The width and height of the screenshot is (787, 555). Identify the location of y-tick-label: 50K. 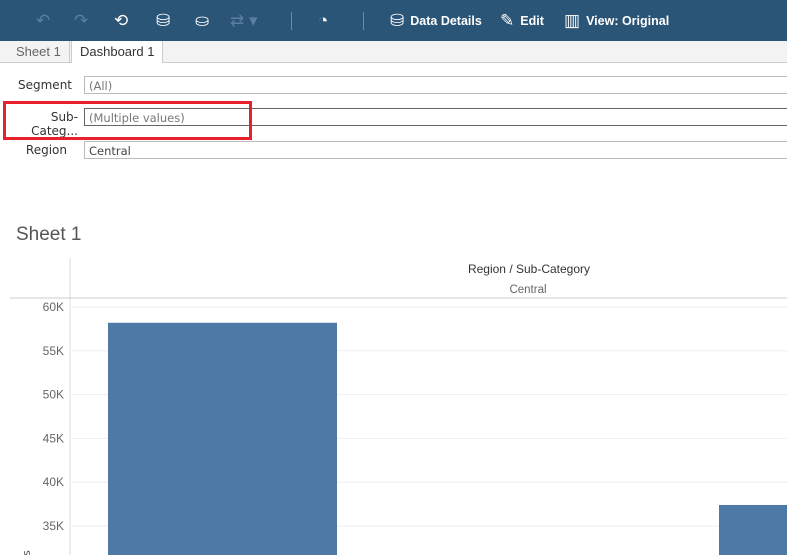
(53, 395).